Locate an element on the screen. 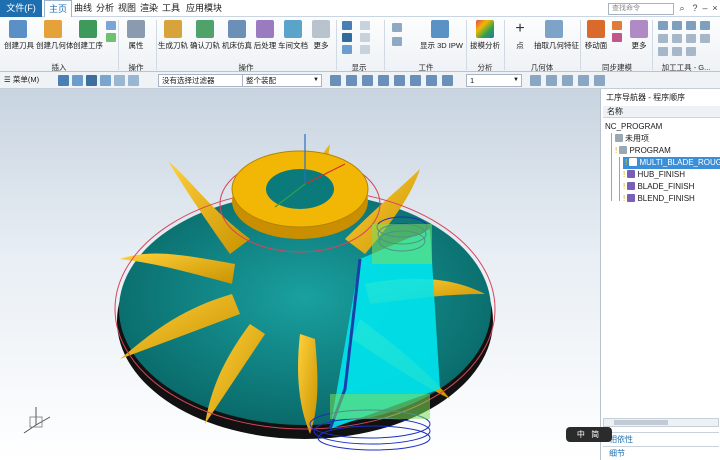 Image resolution: width=720 pixels, height=460 pixels. properties-button: 属性 is located at coordinates (136, 40).